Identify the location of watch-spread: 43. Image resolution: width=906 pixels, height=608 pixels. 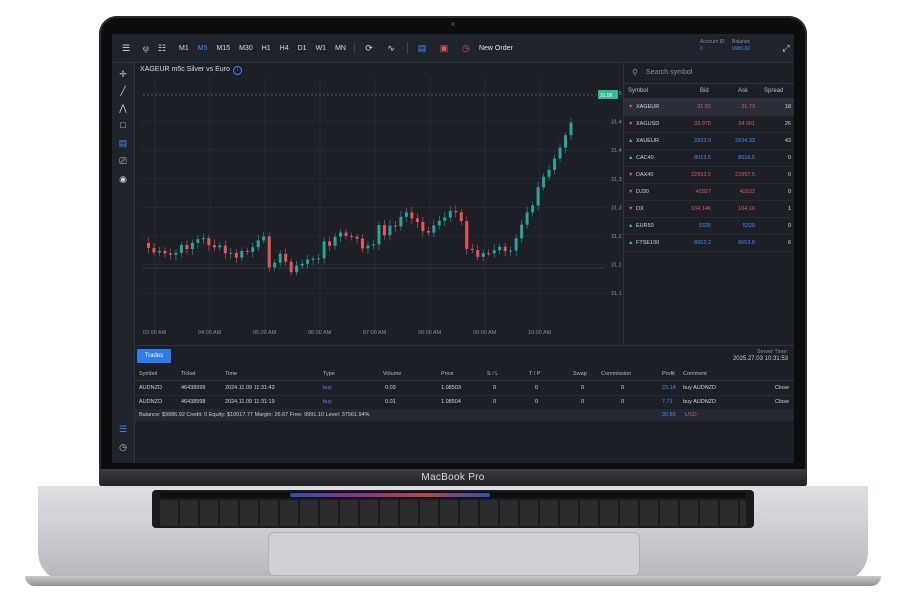
(787, 141).